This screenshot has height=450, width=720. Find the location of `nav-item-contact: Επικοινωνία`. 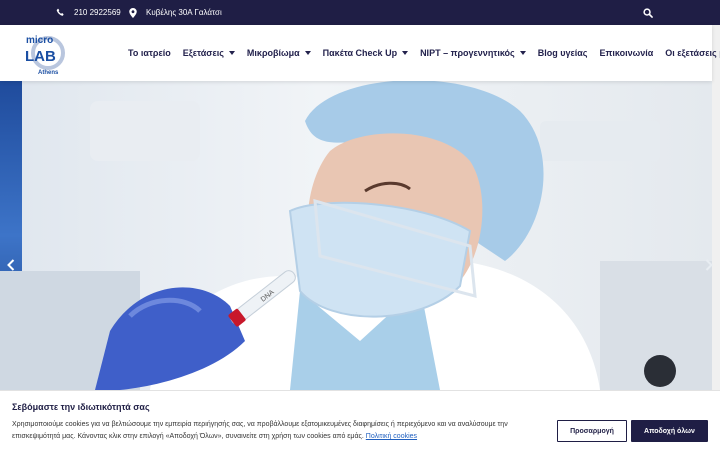

nav-item-contact: Επικοινωνία is located at coordinates (626, 53).